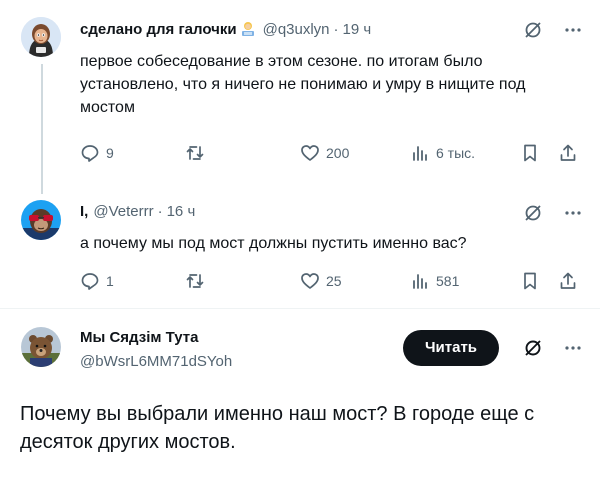 The height and width of the screenshot is (480, 600). I want to click on reply-count: 1, so click(110, 281).